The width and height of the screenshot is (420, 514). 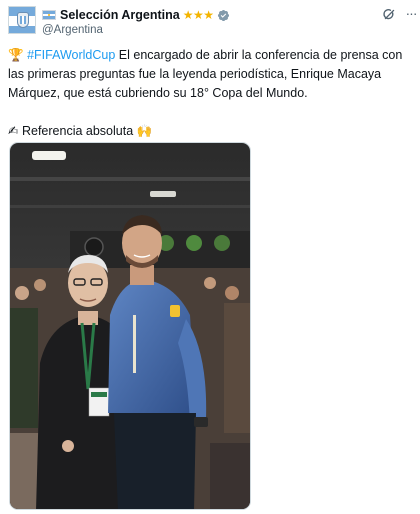 What do you see at coordinates (71, 55) in the screenshot?
I see `hashtag-link: #FIFAWorldCup` at bounding box center [71, 55].